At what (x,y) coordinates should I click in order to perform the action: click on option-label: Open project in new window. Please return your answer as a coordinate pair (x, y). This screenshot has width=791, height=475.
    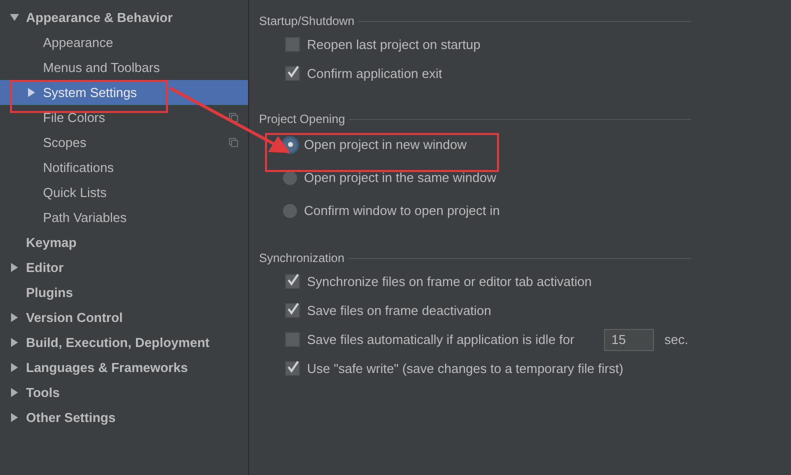
    Looking at the image, I should click on (385, 144).